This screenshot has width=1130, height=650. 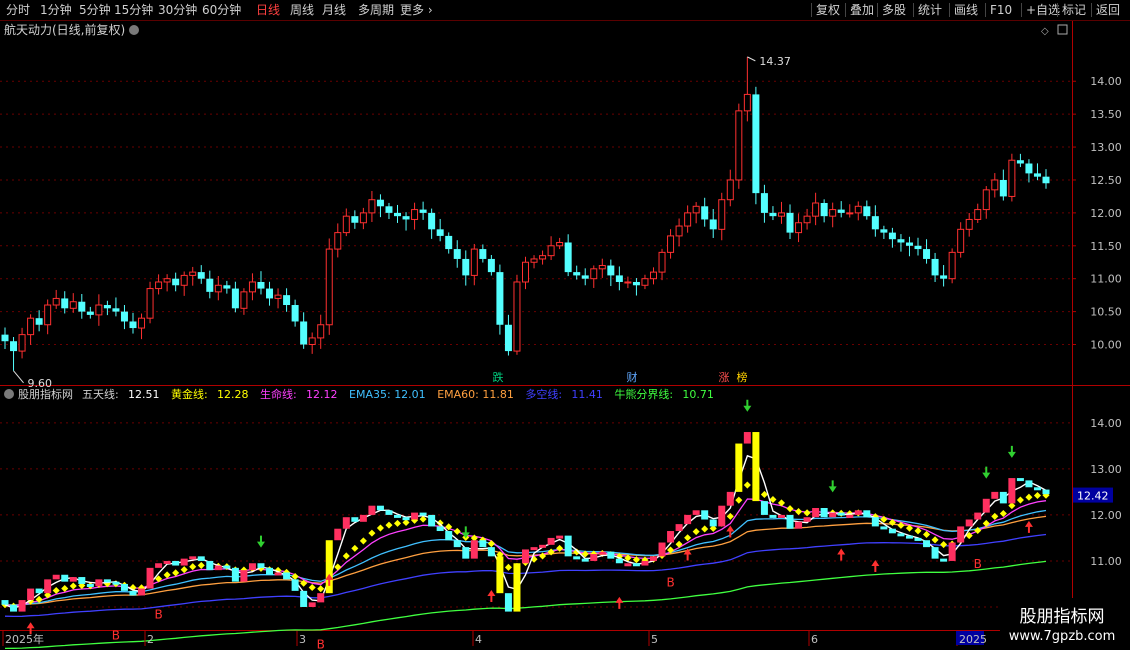 What do you see at coordinates (134, 30) in the screenshot?
I see `dropdown-icon` at bounding box center [134, 30].